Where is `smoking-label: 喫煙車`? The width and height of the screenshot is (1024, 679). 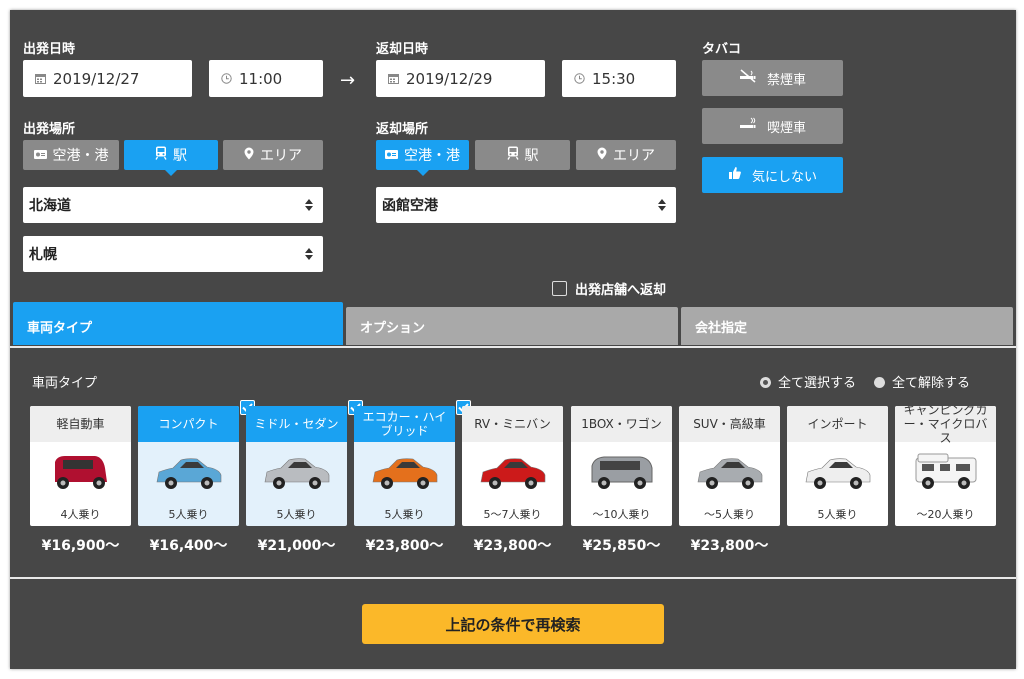 smoking-label: 喫煙車 is located at coordinates (786, 128).